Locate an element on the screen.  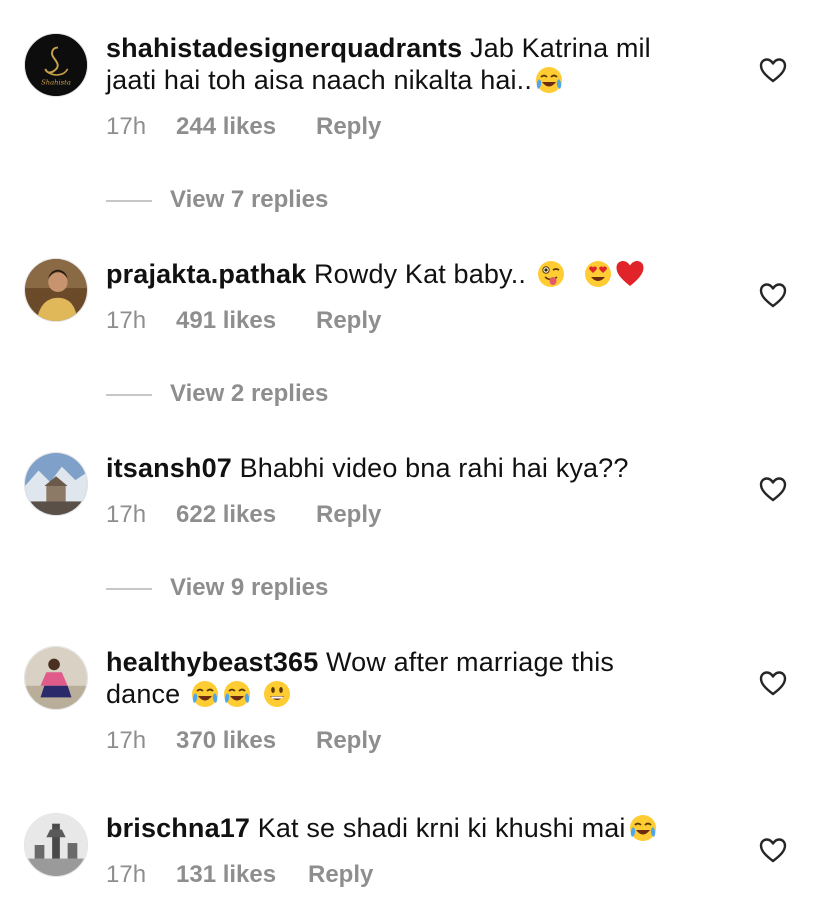
comment-meta: 17h 131 likes Reply is located at coordinates (239, 875).